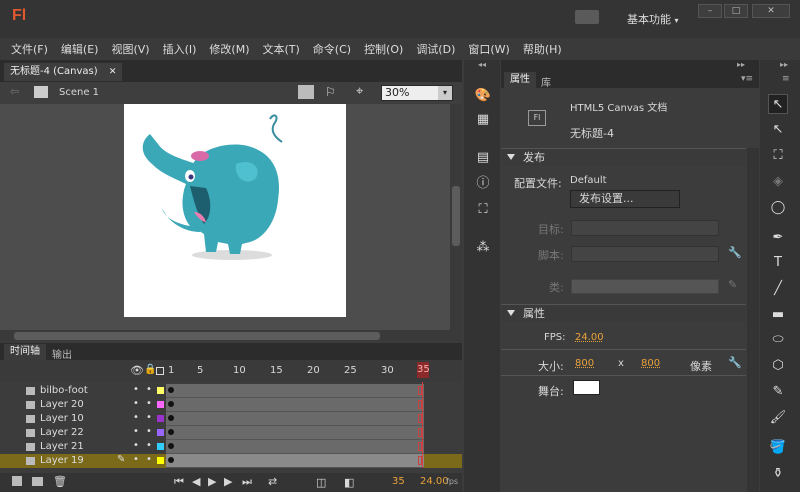  Describe the element at coordinates (488, 49) in the screenshot. I see `menu-window: 窗口(W)` at that location.